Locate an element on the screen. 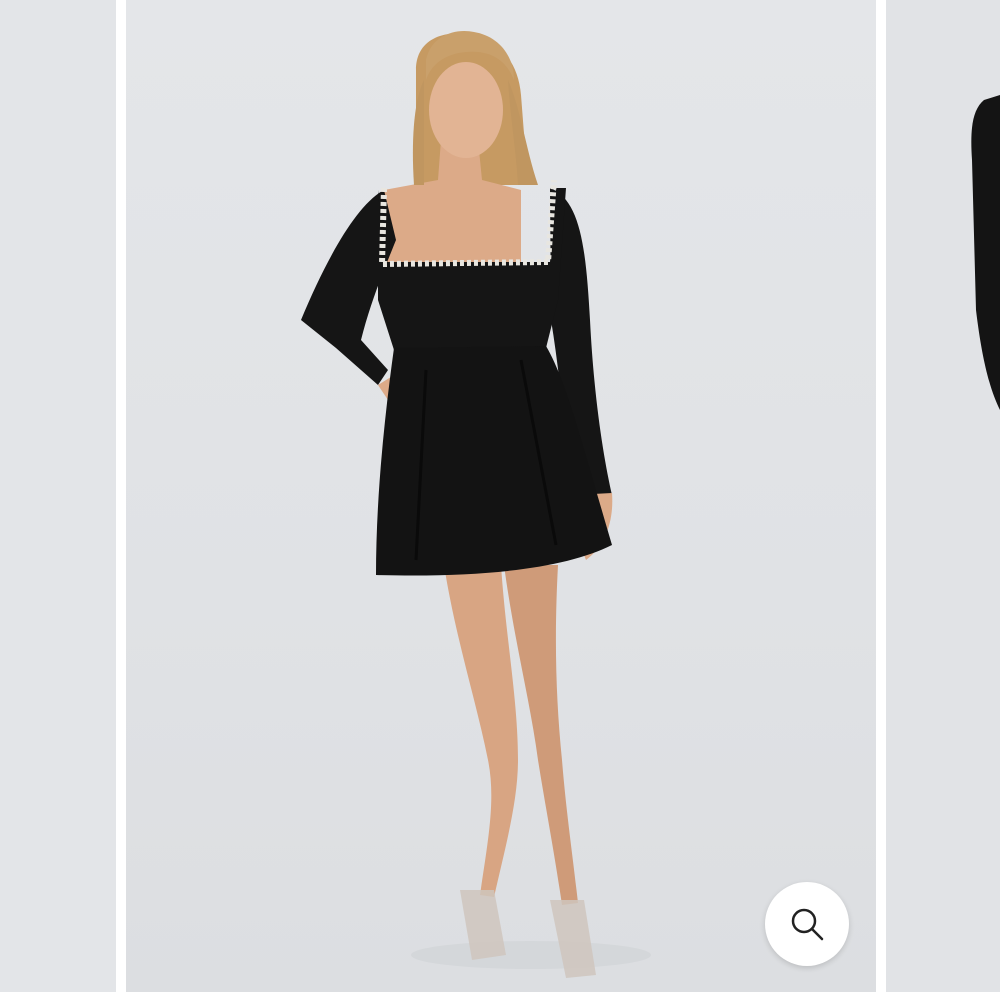 This screenshot has width=1000, height=1000. previous-product-image is located at coordinates (58, 496).